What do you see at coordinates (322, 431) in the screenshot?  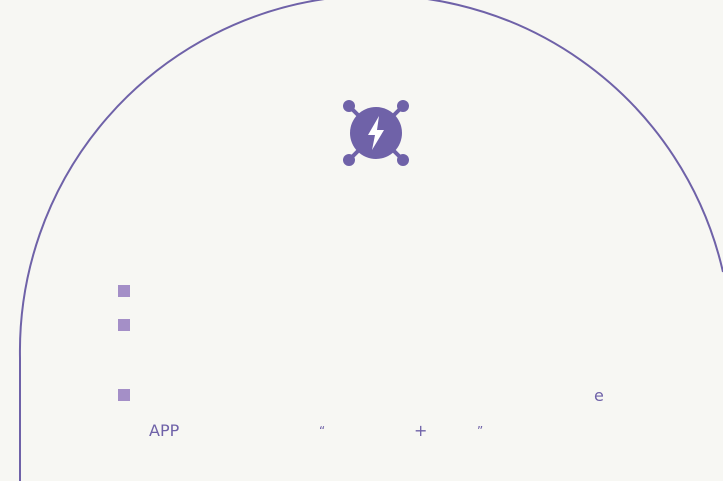 I see `open-quote: “` at bounding box center [322, 431].